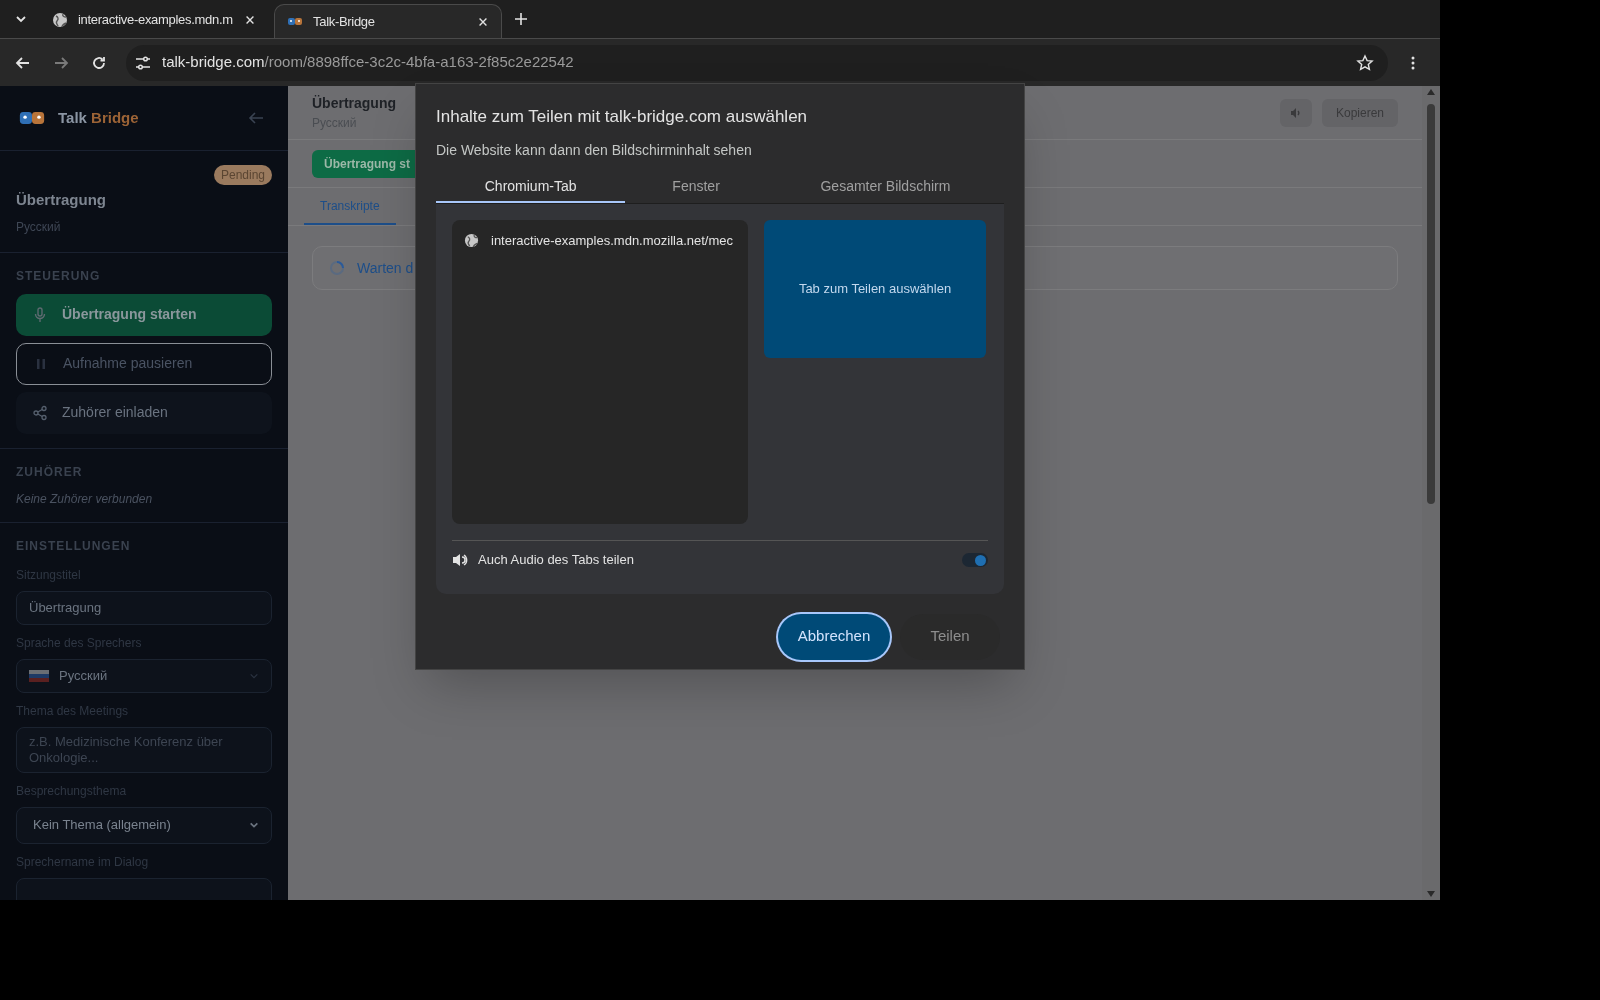 Image resolution: width=1600 pixels, height=1000 pixels. What do you see at coordinates (594, 150) in the screenshot?
I see `dialog-subtitle: Die Website kann dann den Bildschirminhalt sehen` at bounding box center [594, 150].